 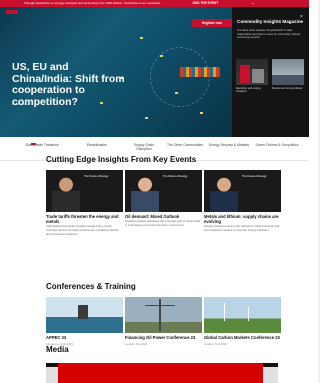 I want to click on nav-item: Sustainable Transition, so click(x=42, y=145).